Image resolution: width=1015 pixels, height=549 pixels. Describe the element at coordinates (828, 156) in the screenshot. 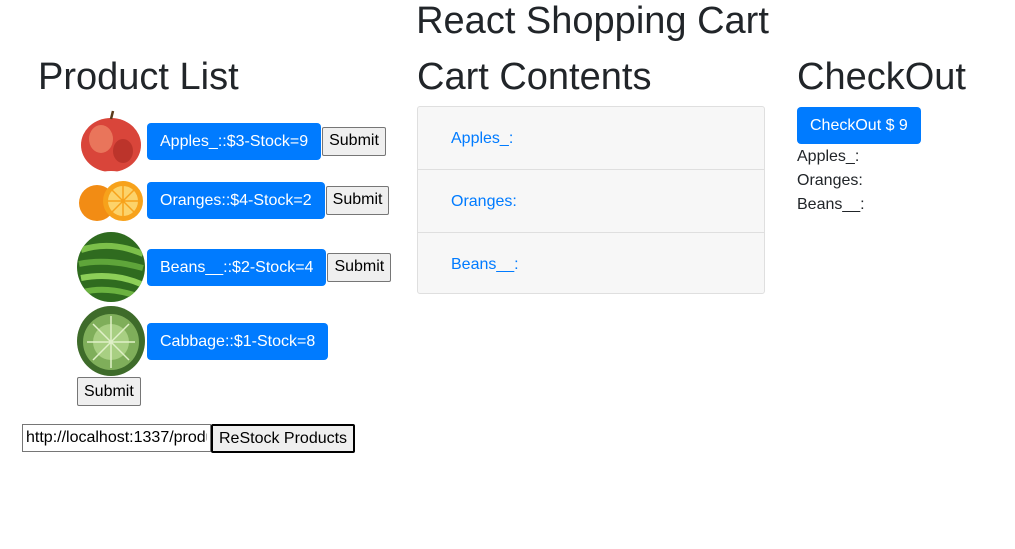

I see `checkout-item-apples: Apples_:` at that location.